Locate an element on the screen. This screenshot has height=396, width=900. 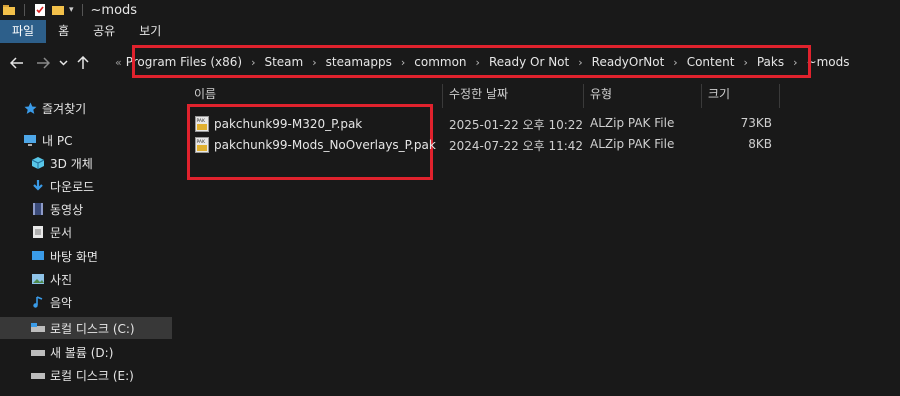
sidebar-item-pictures: 사진 is located at coordinates (101, 279).